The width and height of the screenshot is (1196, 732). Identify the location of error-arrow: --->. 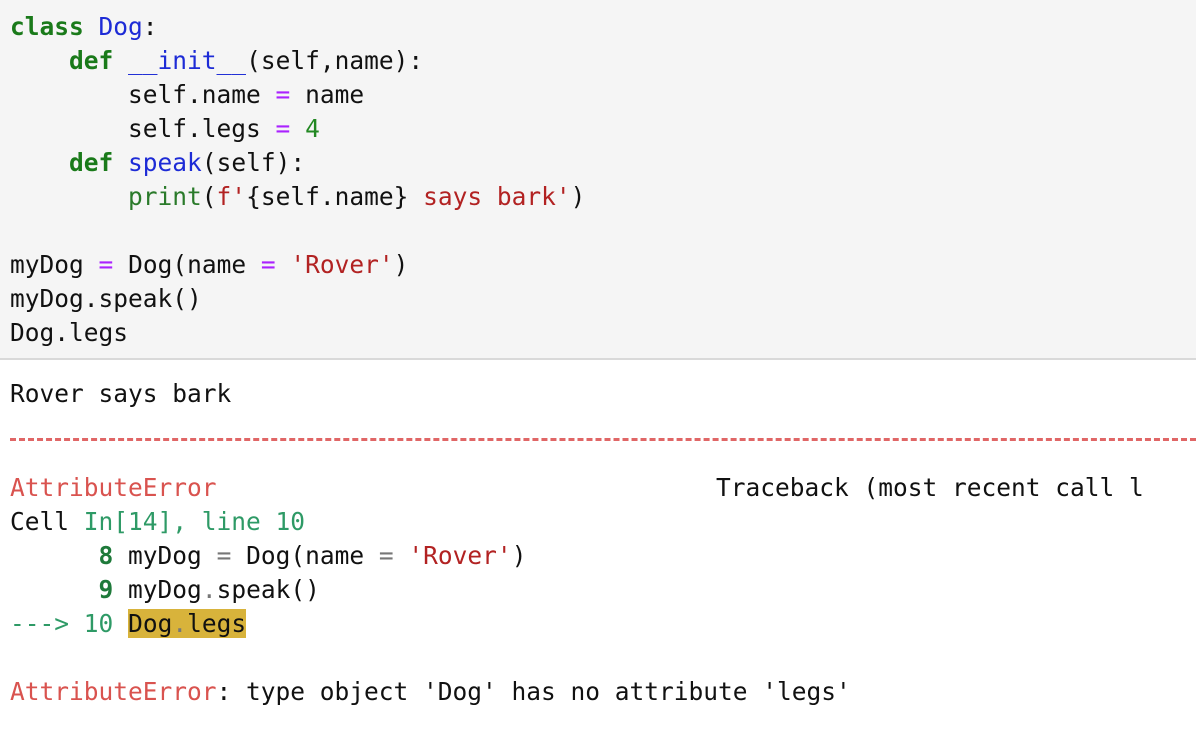
(40, 623).